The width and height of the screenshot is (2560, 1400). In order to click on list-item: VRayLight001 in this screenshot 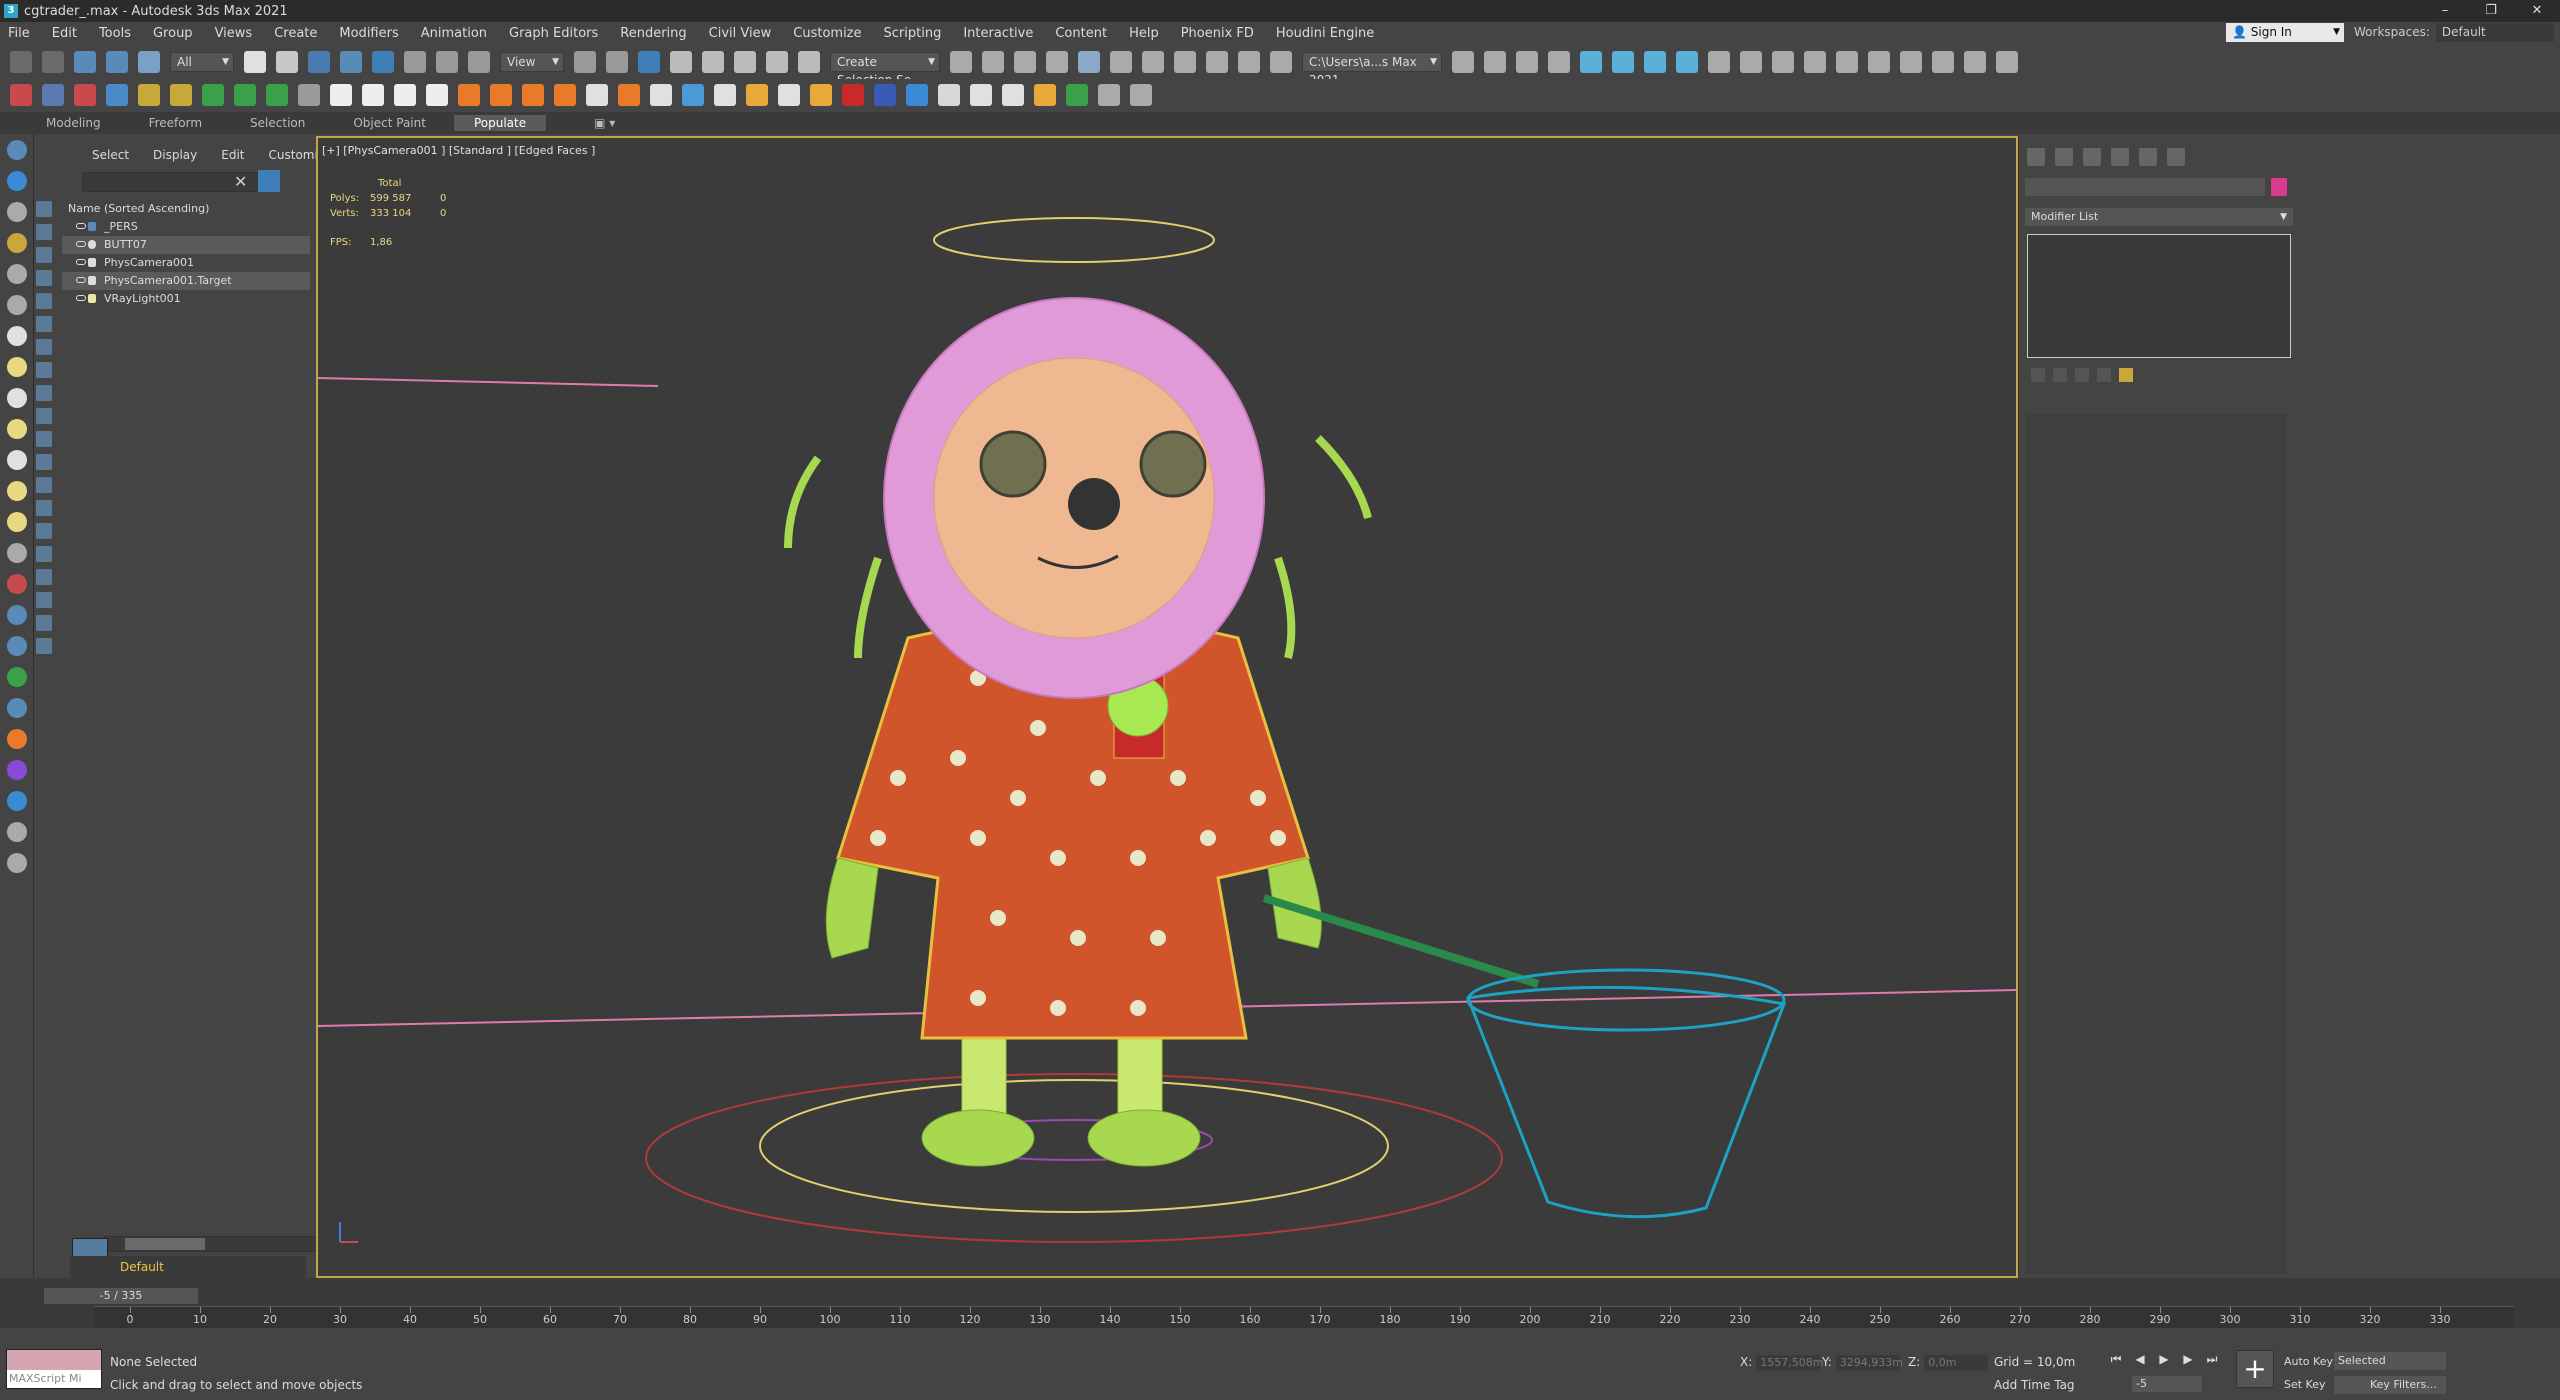, I will do `click(186, 299)`.